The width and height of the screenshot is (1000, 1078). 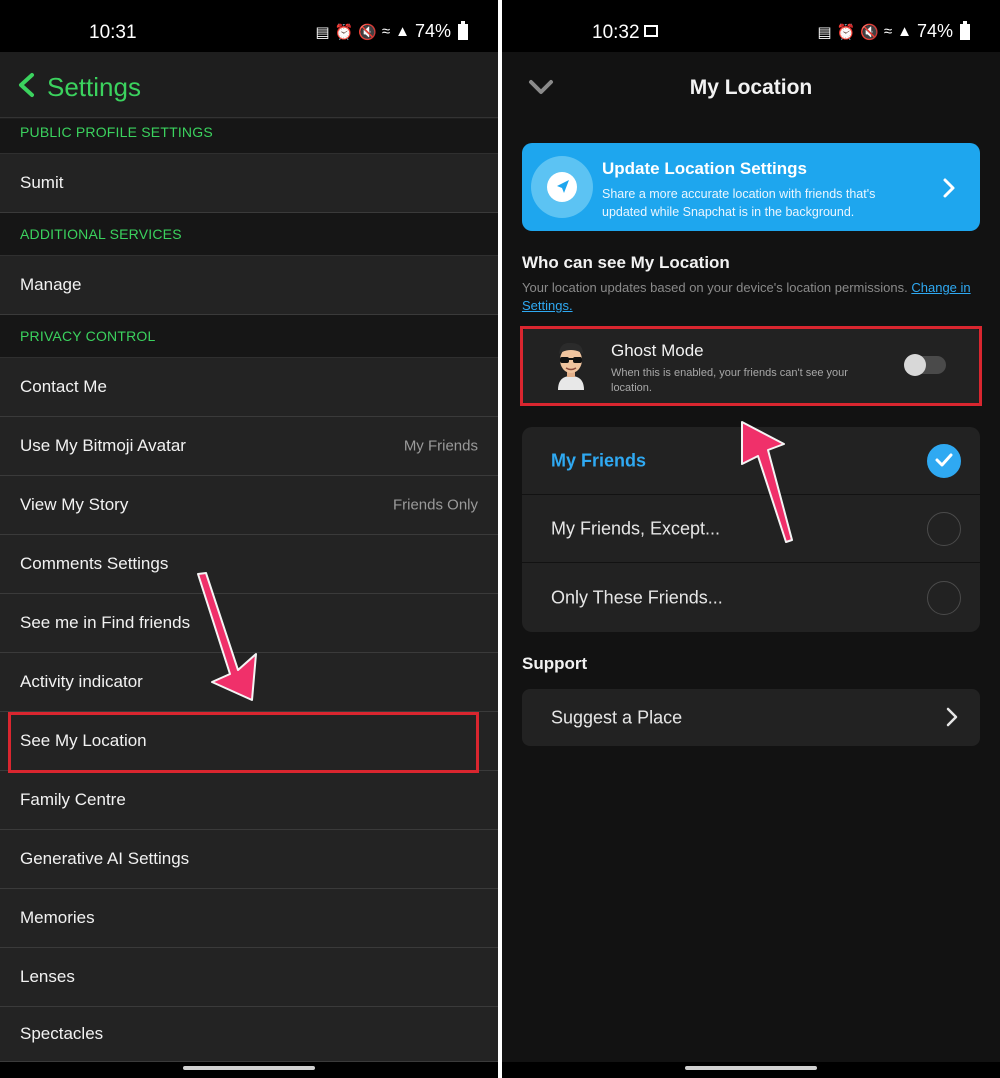 I want to click on row-label: Family Centre, so click(x=73, y=799).